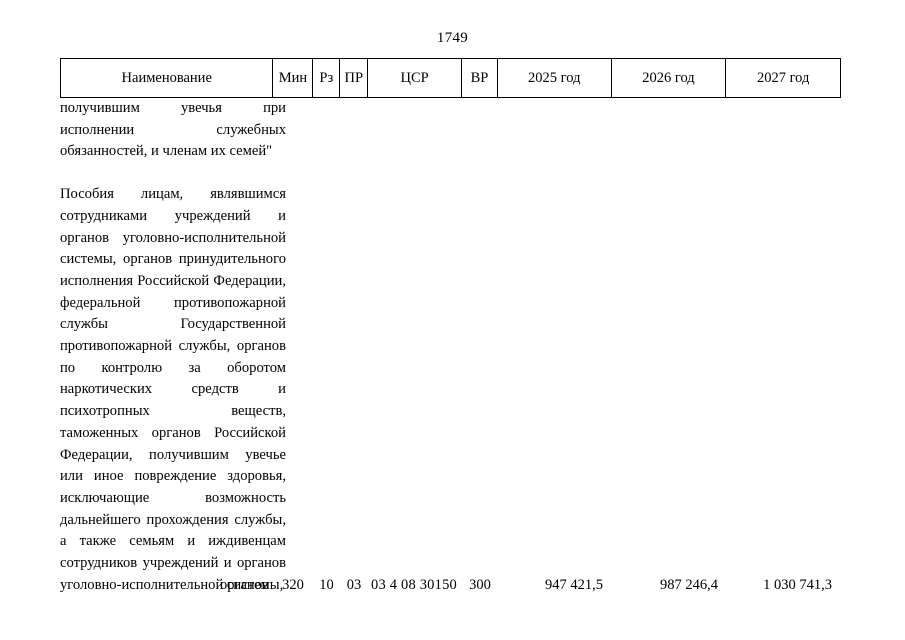 This screenshot has width=905, height=640. What do you see at coordinates (555, 78) in the screenshot?
I see `column-header-year-2025: 2025 год` at bounding box center [555, 78].